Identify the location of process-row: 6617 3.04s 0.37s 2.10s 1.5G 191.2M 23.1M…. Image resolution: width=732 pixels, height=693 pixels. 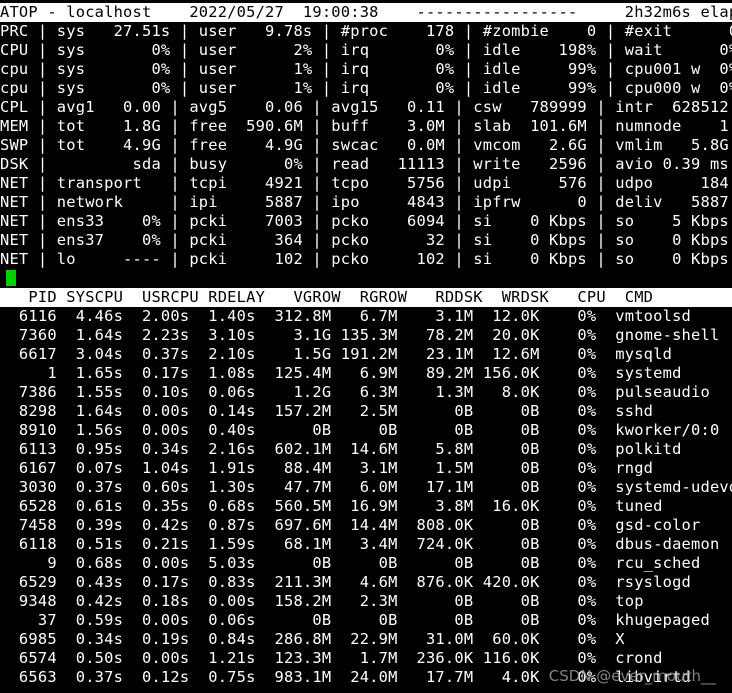
(336, 354).